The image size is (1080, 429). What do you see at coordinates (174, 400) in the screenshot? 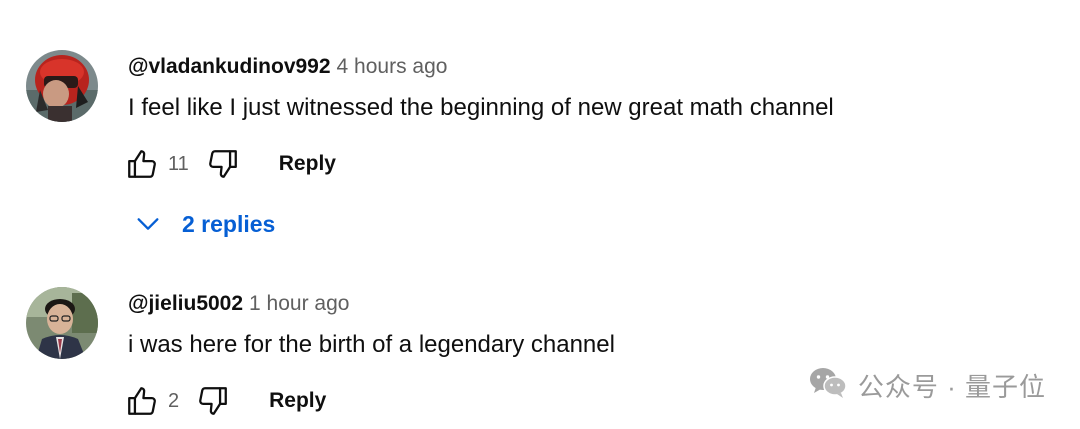
I see `like-count: 2` at bounding box center [174, 400].